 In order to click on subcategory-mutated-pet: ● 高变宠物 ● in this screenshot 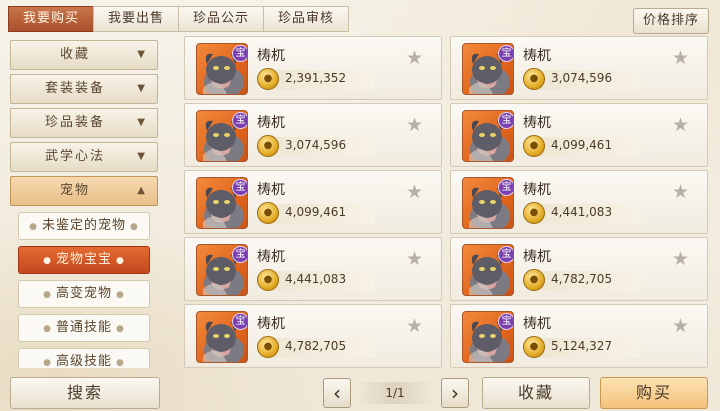, I will do `click(84, 294)`.